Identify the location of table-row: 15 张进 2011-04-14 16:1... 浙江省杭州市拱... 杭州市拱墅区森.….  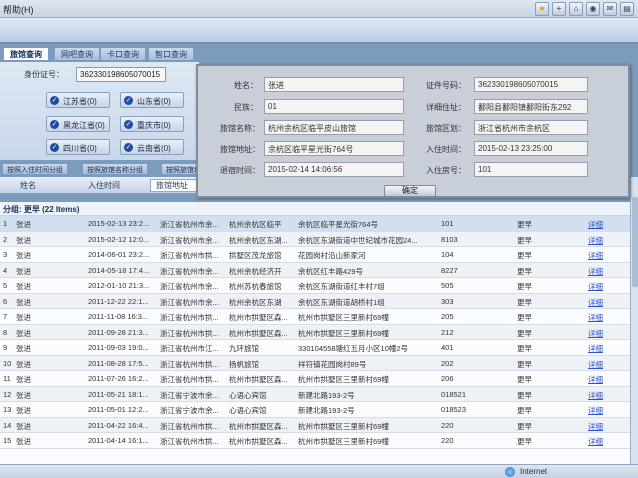
(315, 441).